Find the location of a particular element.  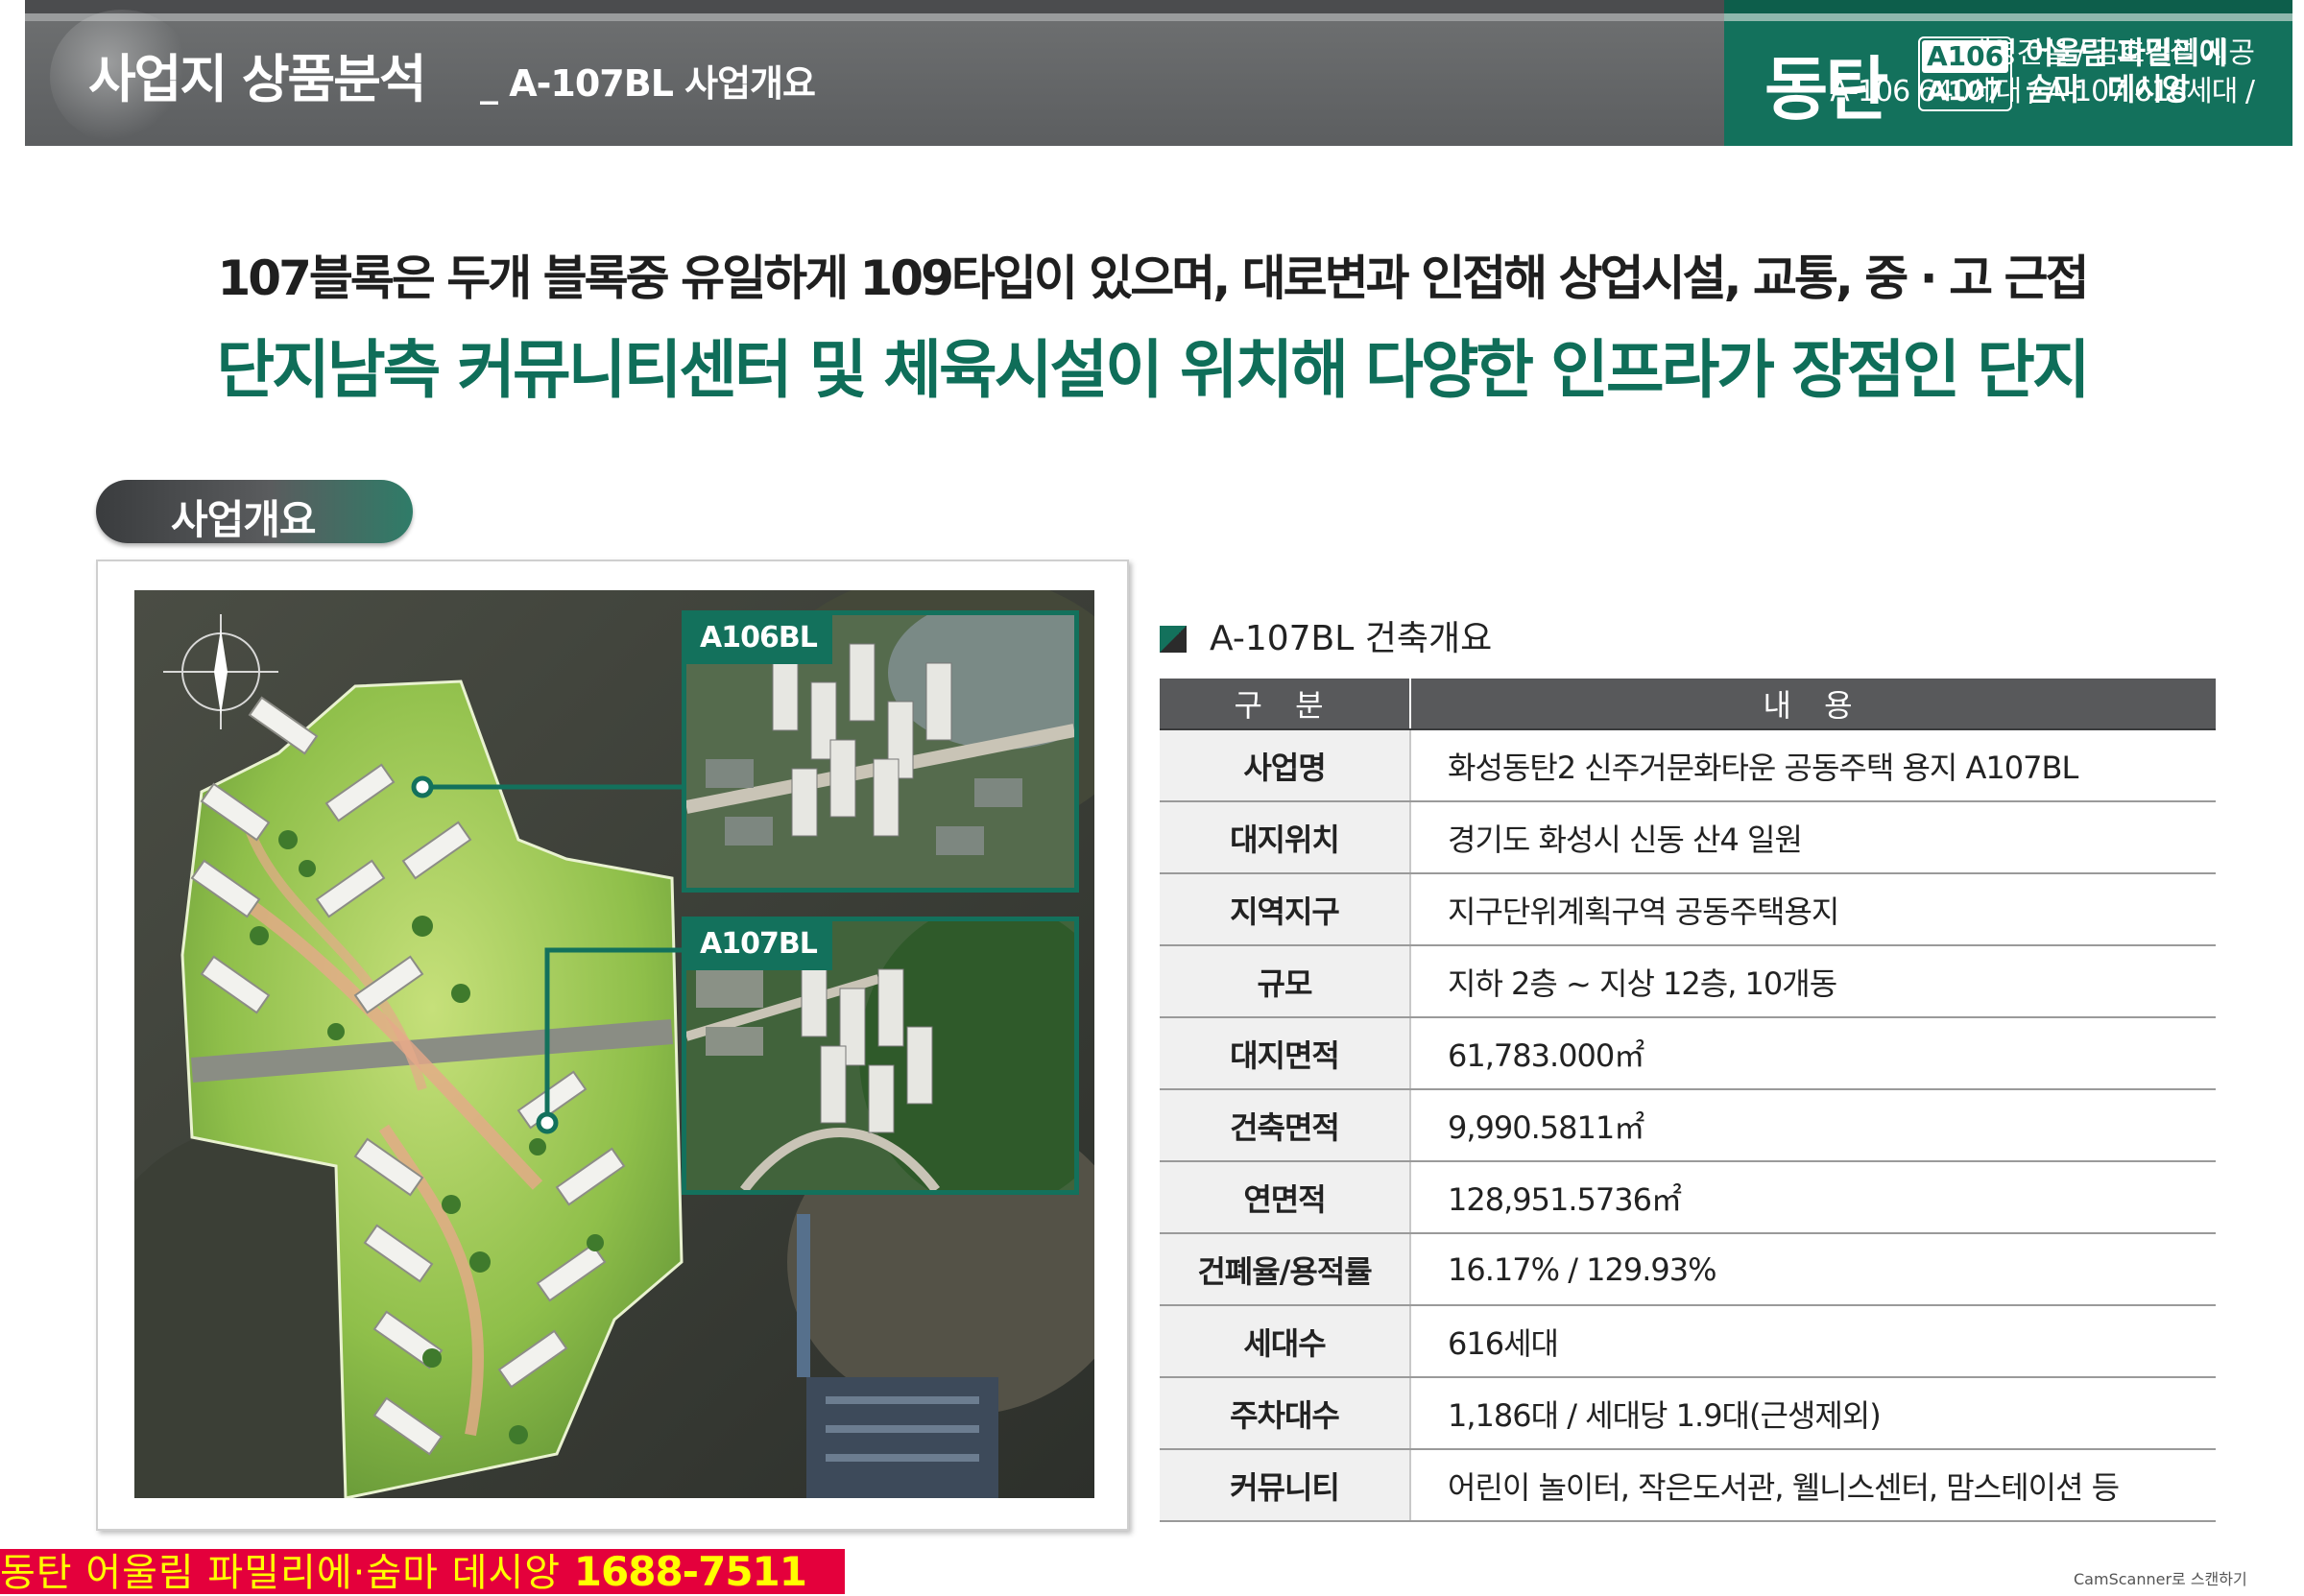

page-title: 사업지 상품분석 is located at coordinates (257, 79).